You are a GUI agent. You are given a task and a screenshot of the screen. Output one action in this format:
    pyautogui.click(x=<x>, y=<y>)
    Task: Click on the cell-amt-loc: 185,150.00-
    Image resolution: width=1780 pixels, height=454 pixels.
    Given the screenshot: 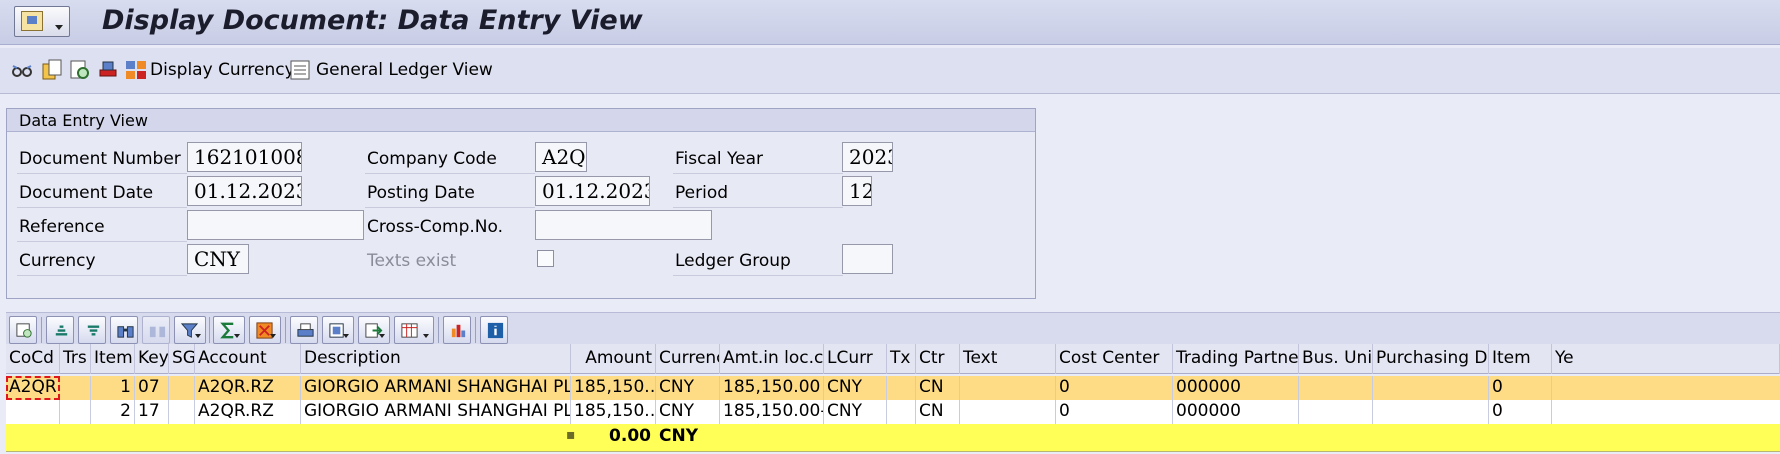 What is the action you would take?
    pyautogui.click(x=772, y=412)
    